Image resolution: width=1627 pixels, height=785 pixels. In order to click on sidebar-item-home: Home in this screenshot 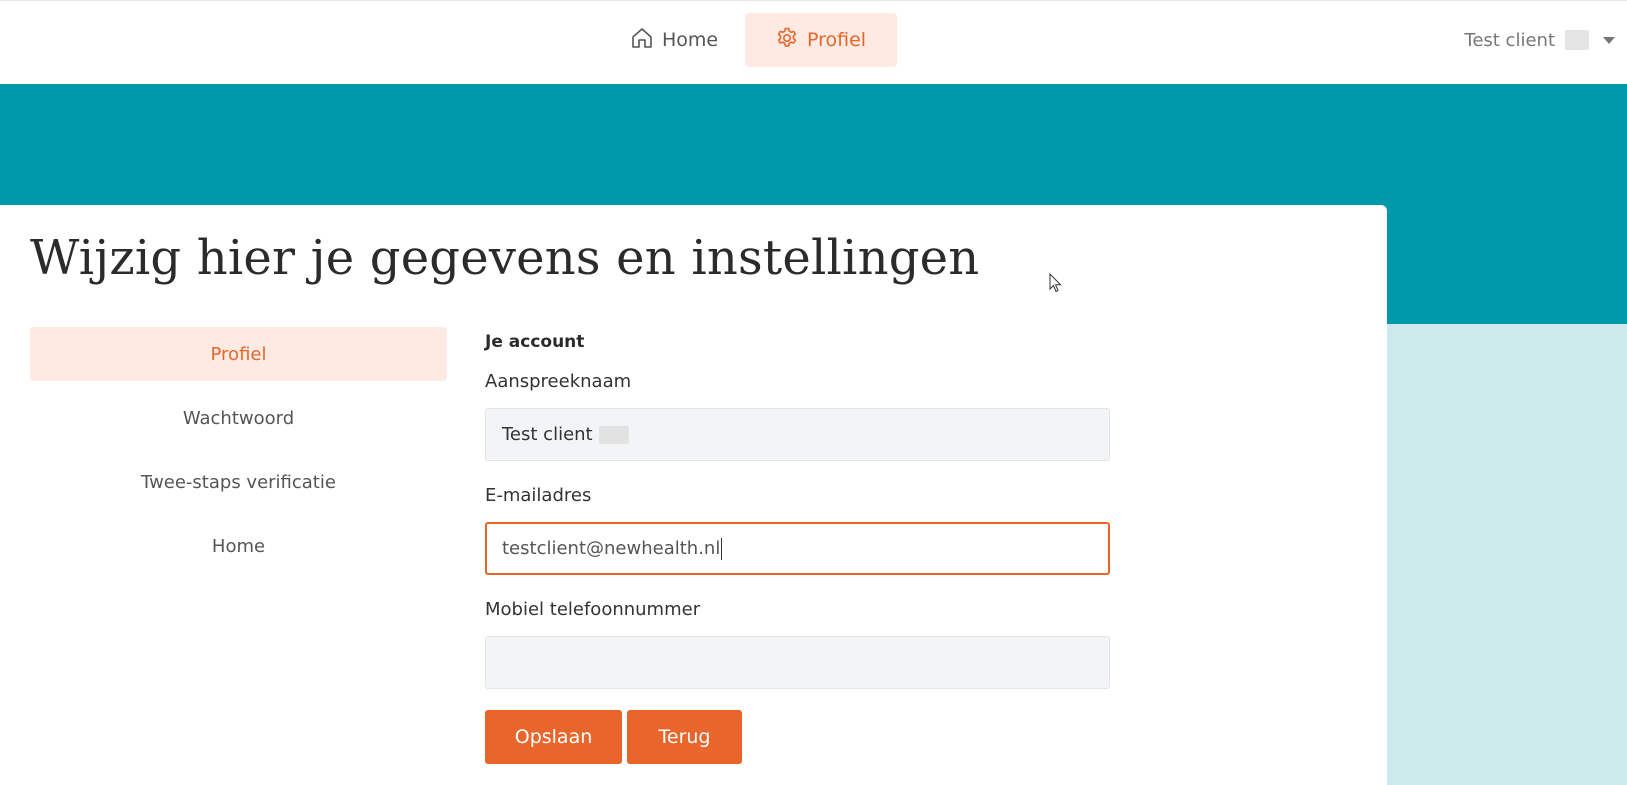, I will do `click(238, 546)`.